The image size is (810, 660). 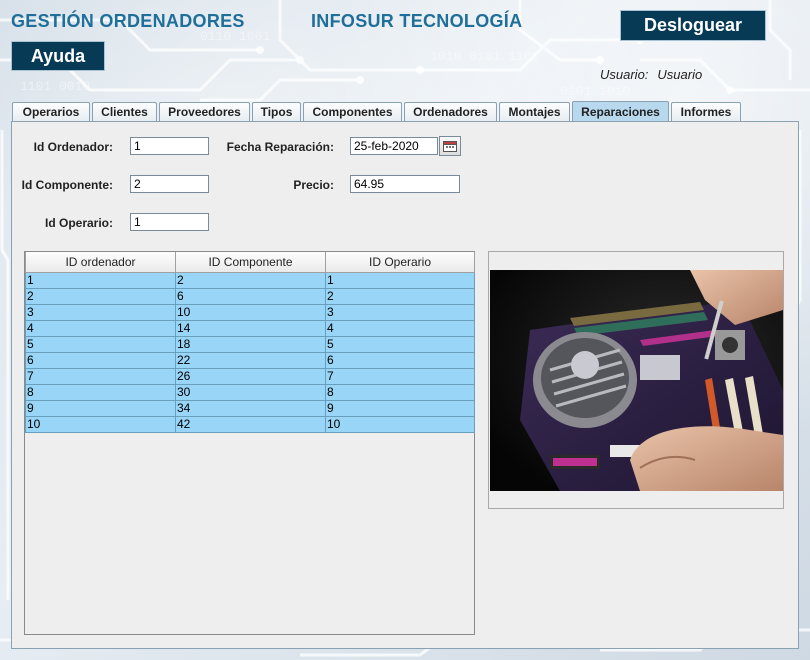 I want to click on table-row: 8 30 8, so click(x=250, y=392).